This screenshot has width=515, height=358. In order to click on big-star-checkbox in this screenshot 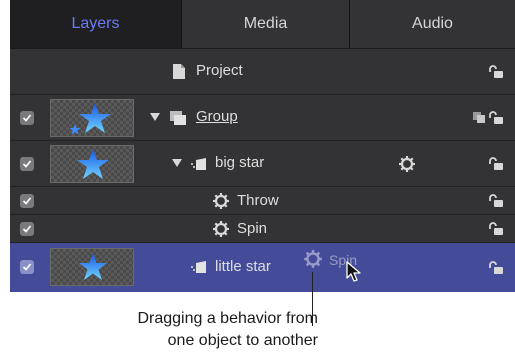, I will do `click(27, 164)`.